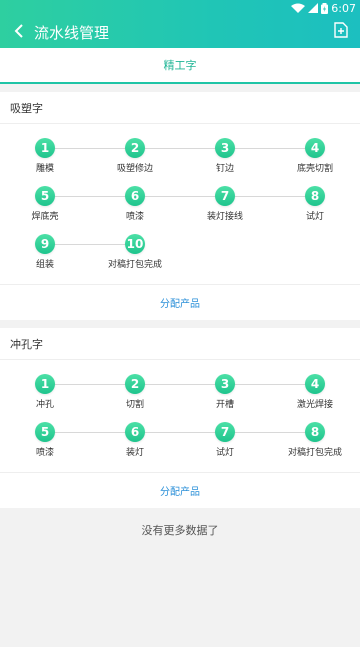 The width and height of the screenshot is (360, 647). I want to click on step-label: 组装, so click(44, 265).